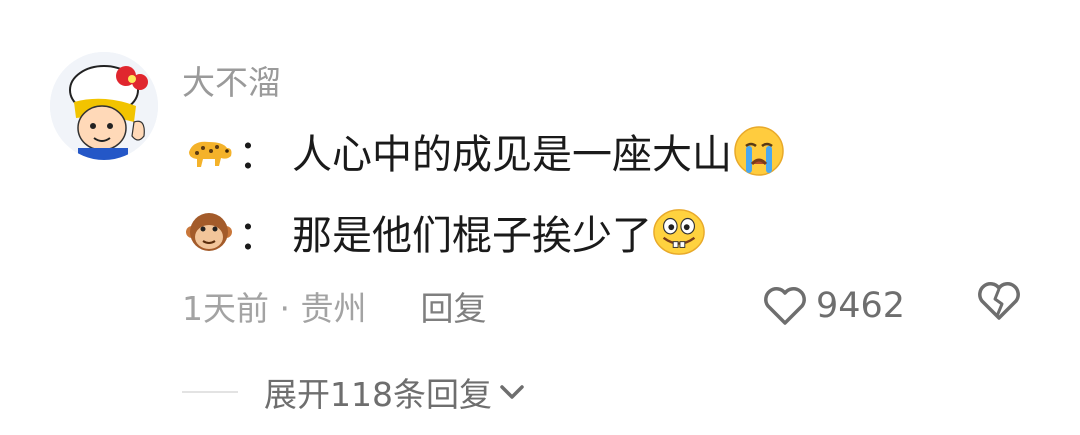 The width and height of the screenshot is (1080, 435). What do you see at coordinates (512, 392) in the screenshot?
I see `chevron-down-icon` at bounding box center [512, 392].